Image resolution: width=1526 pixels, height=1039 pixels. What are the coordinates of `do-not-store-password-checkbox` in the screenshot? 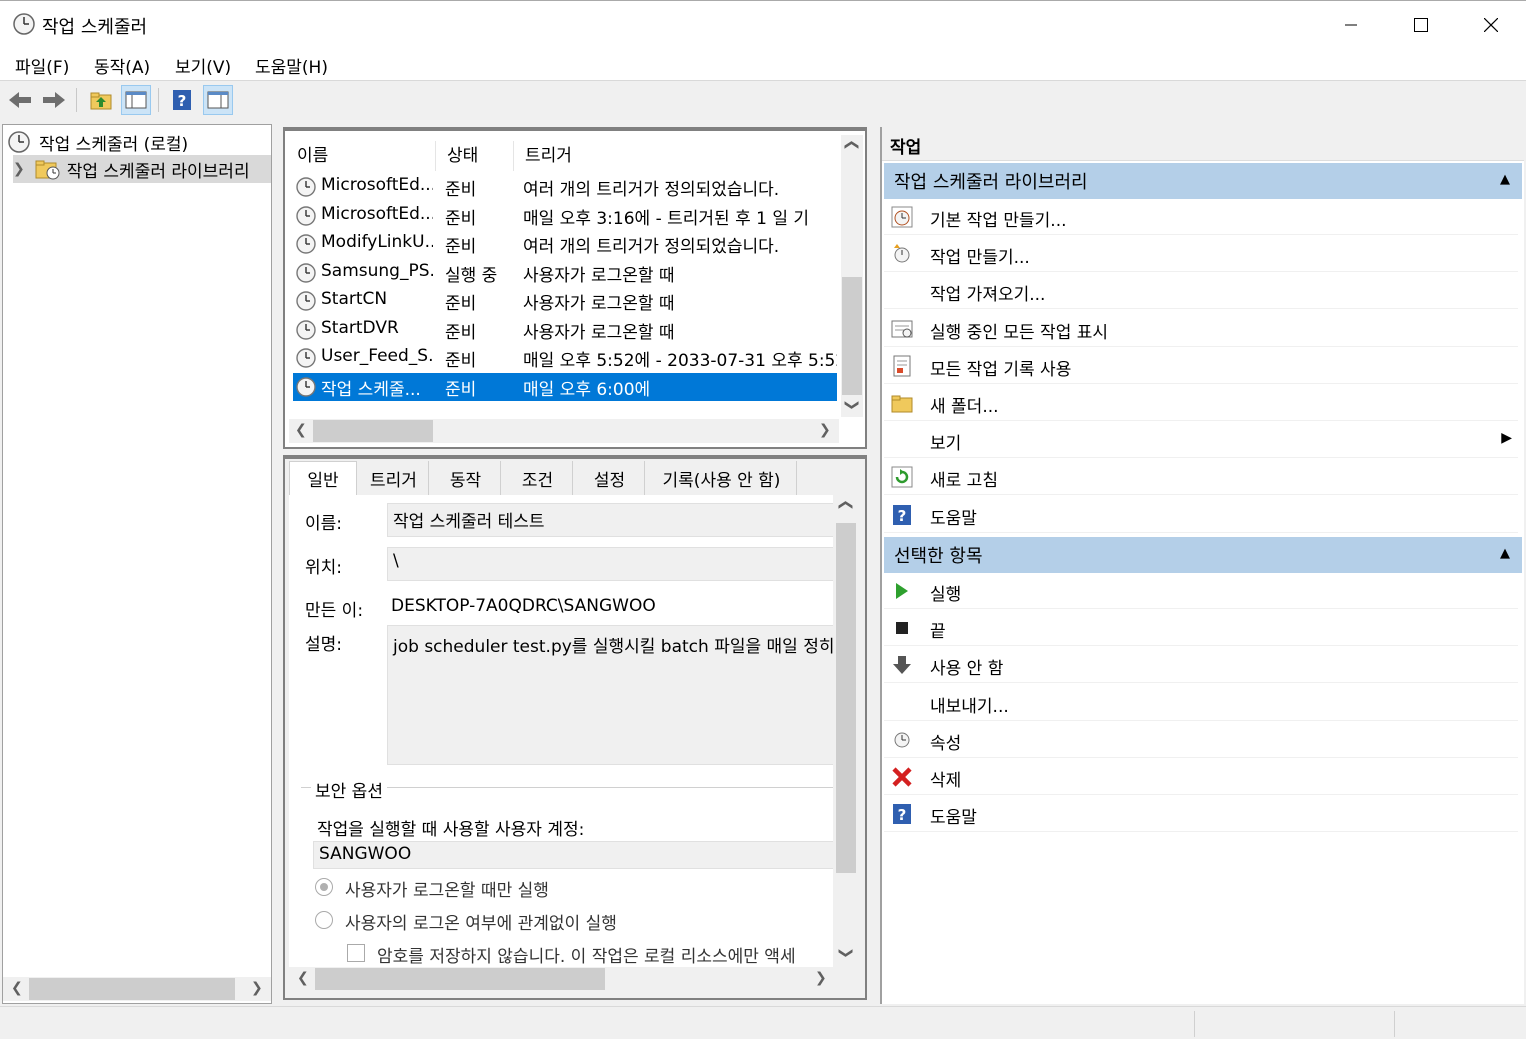 It's located at (356, 953).